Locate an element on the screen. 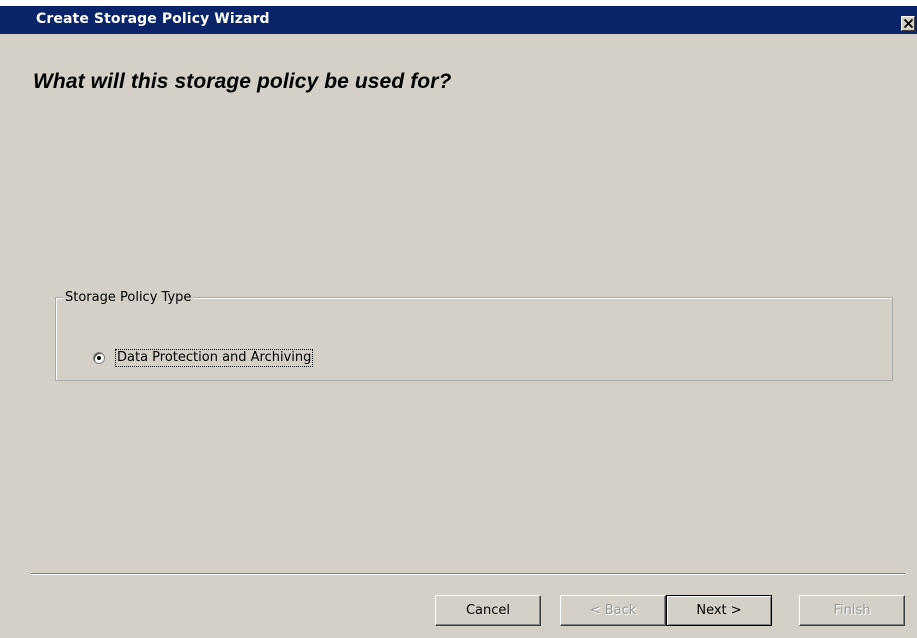  title-bar: Create Storage Policy Wizard is located at coordinates (458, 20).